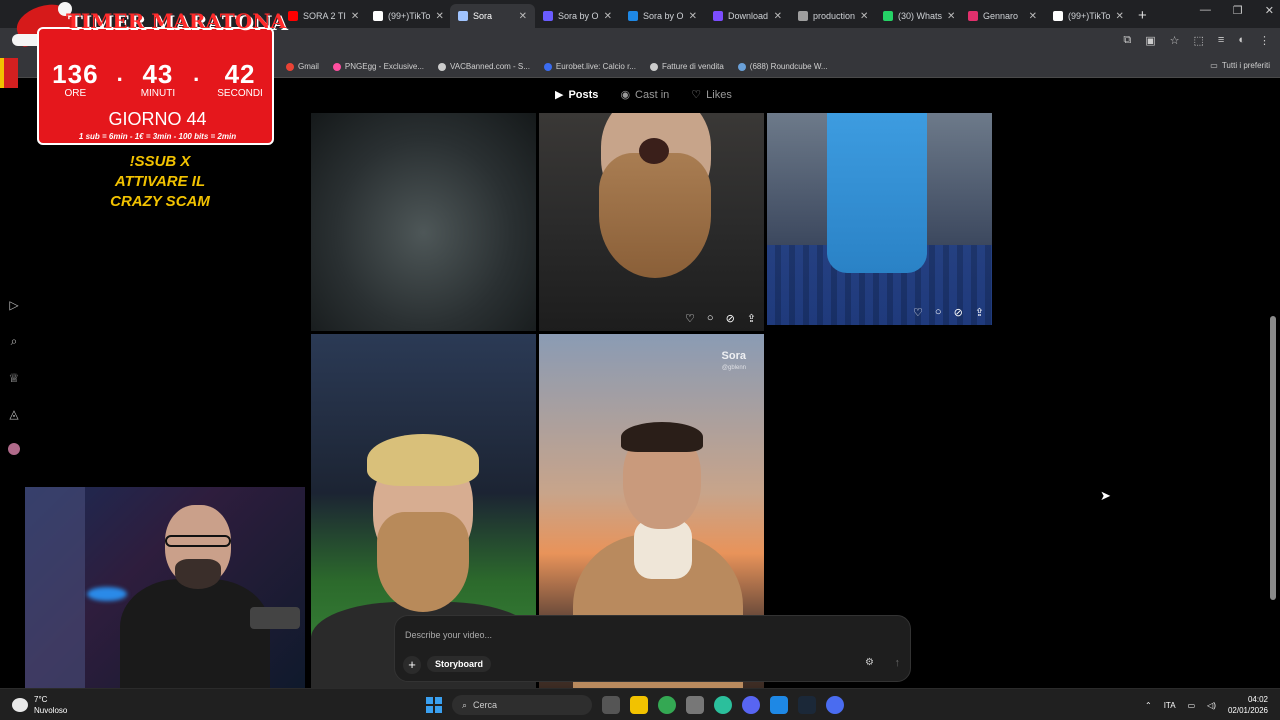 The height and width of the screenshot is (720, 1280). Describe the element at coordinates (1199, 40) in the screenshot. I see `extensions-icon: ⬚` at that location.